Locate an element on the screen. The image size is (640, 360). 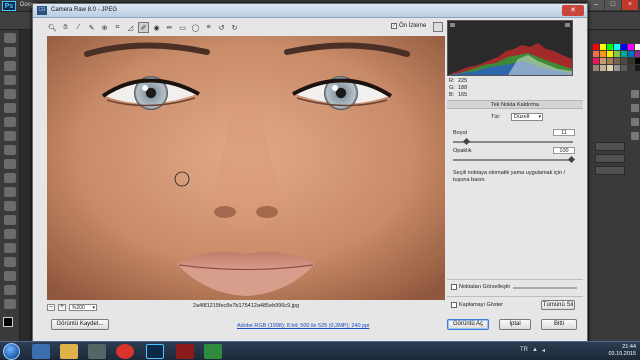
history-panel-icon is located at coordinates (635, 136).